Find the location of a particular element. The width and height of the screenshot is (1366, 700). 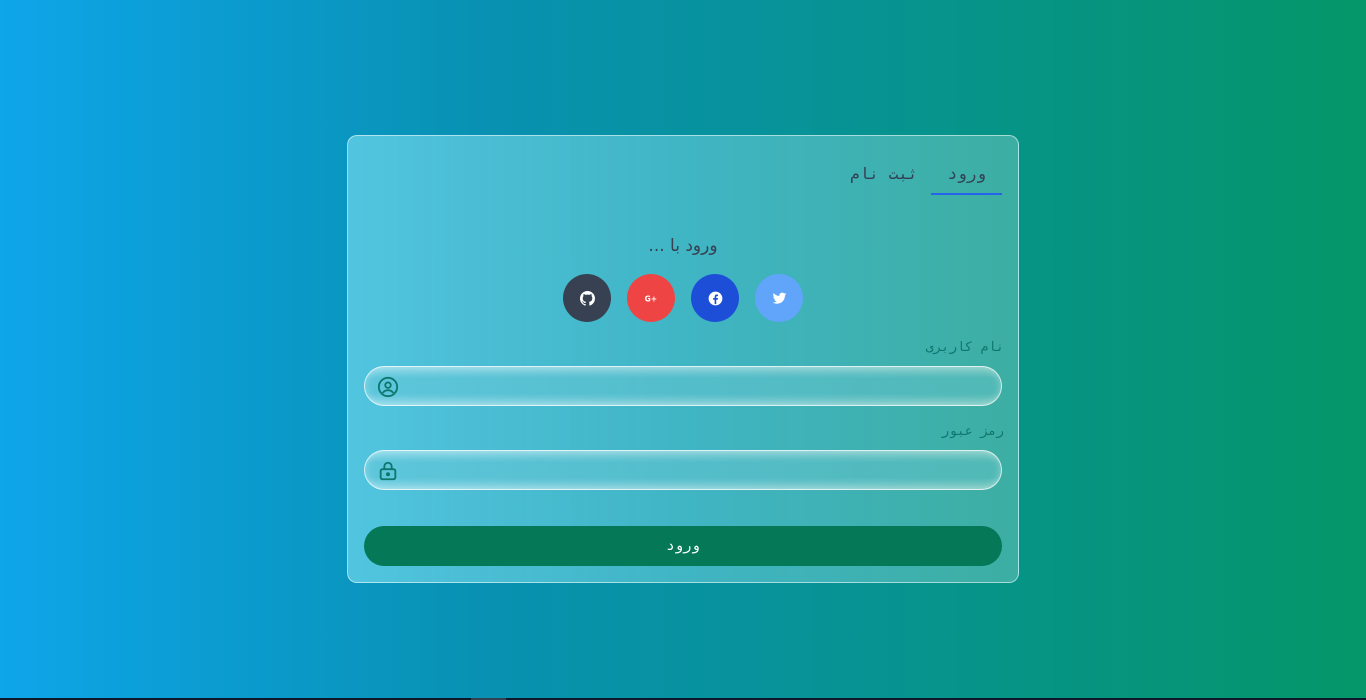

username-field is located at coordinates (683, 386).